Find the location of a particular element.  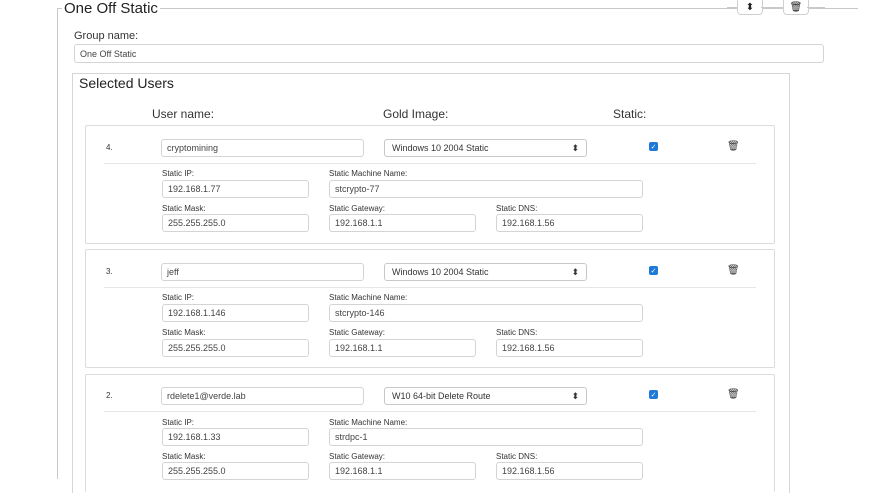

user-index: 3. is located at coordinates (109, 271).